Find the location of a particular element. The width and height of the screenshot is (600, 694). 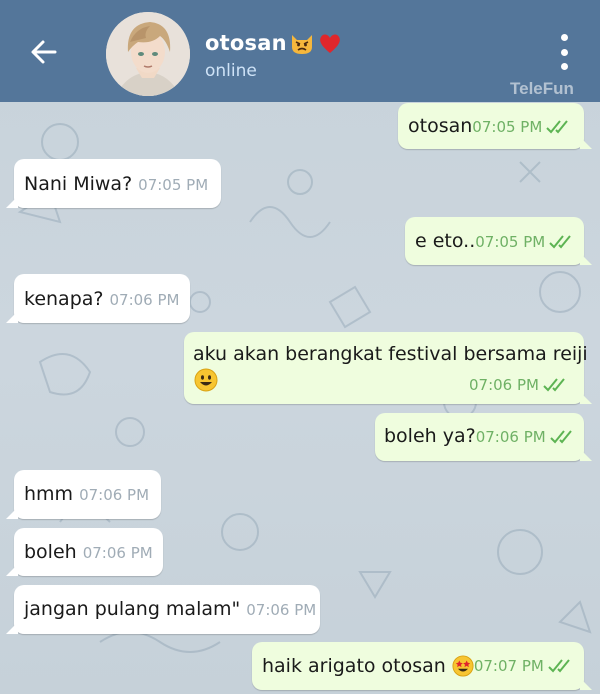

message-bubble-incoming: boleh 07:06 PM is located at coordinates (84, 552).